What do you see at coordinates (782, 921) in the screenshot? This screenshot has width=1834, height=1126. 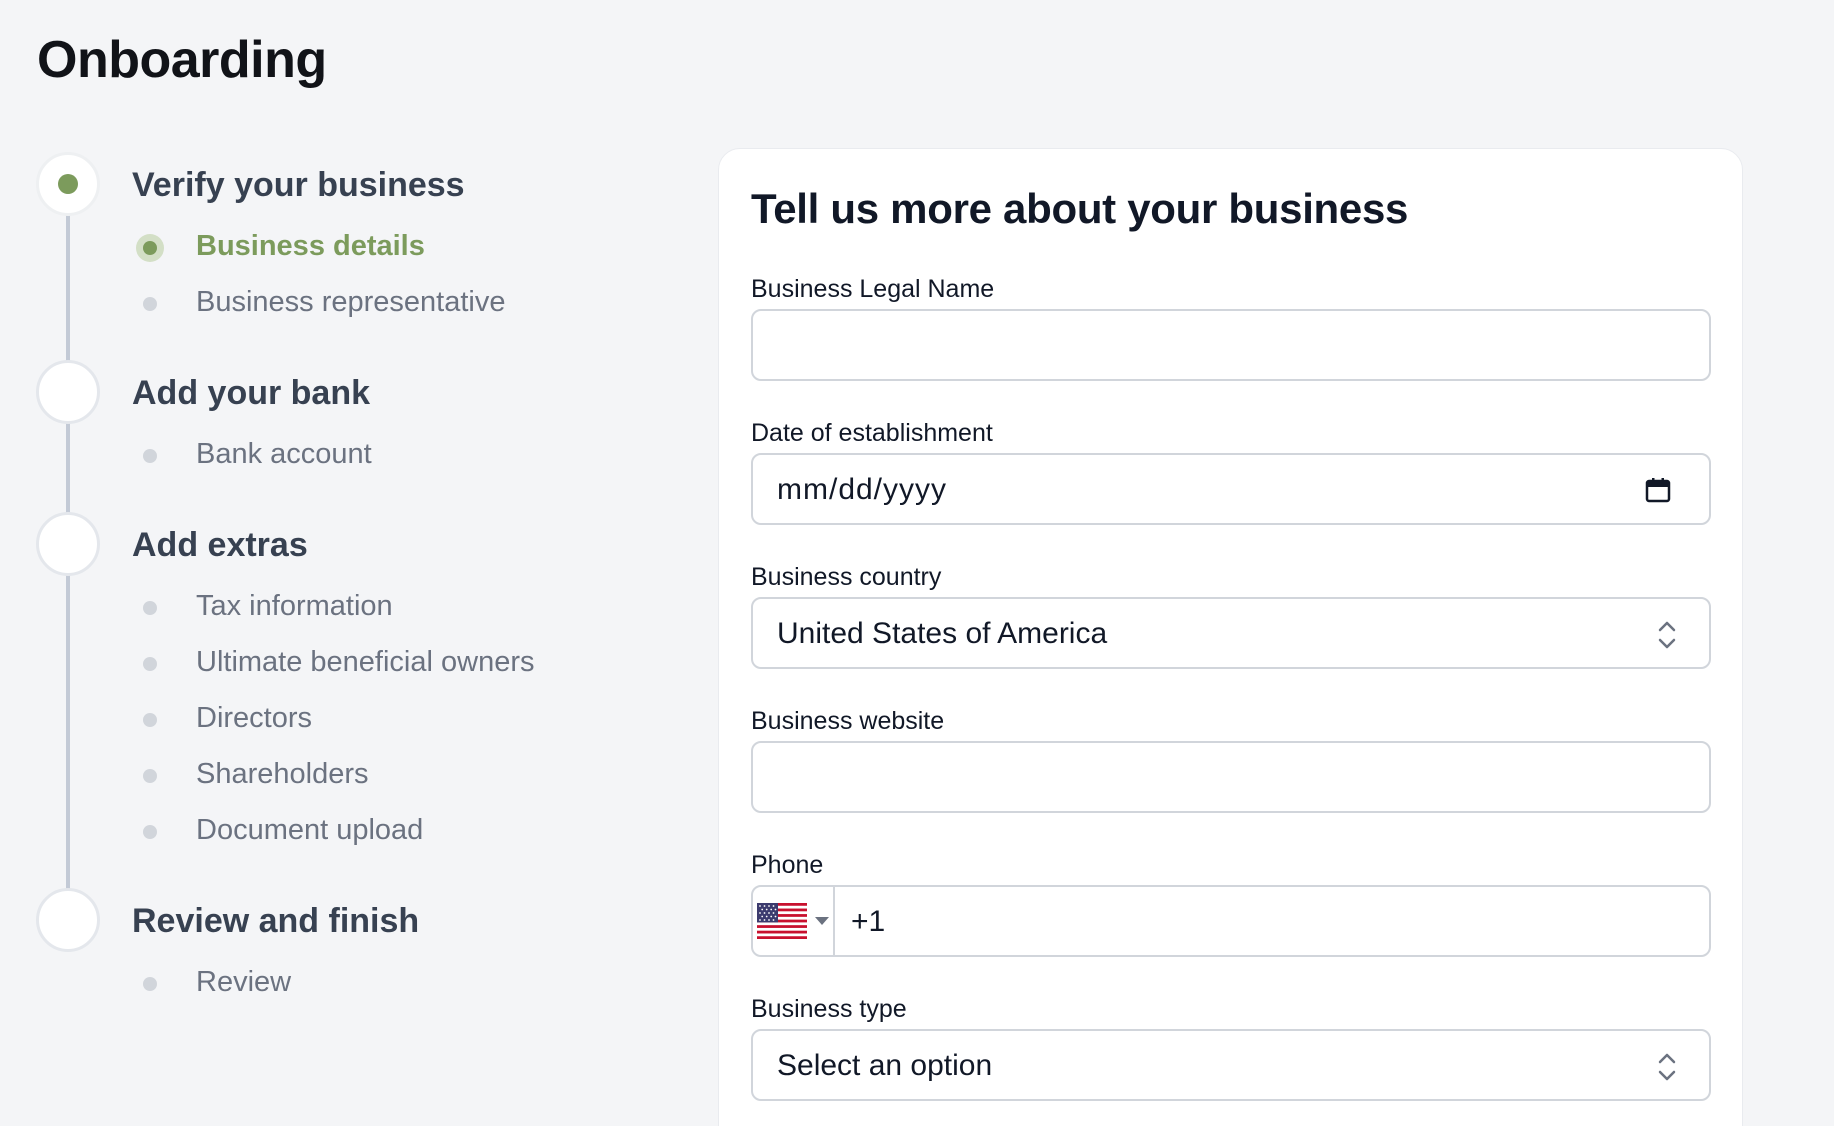 I see `us-flag-icon` at bounding box center [782, 921].